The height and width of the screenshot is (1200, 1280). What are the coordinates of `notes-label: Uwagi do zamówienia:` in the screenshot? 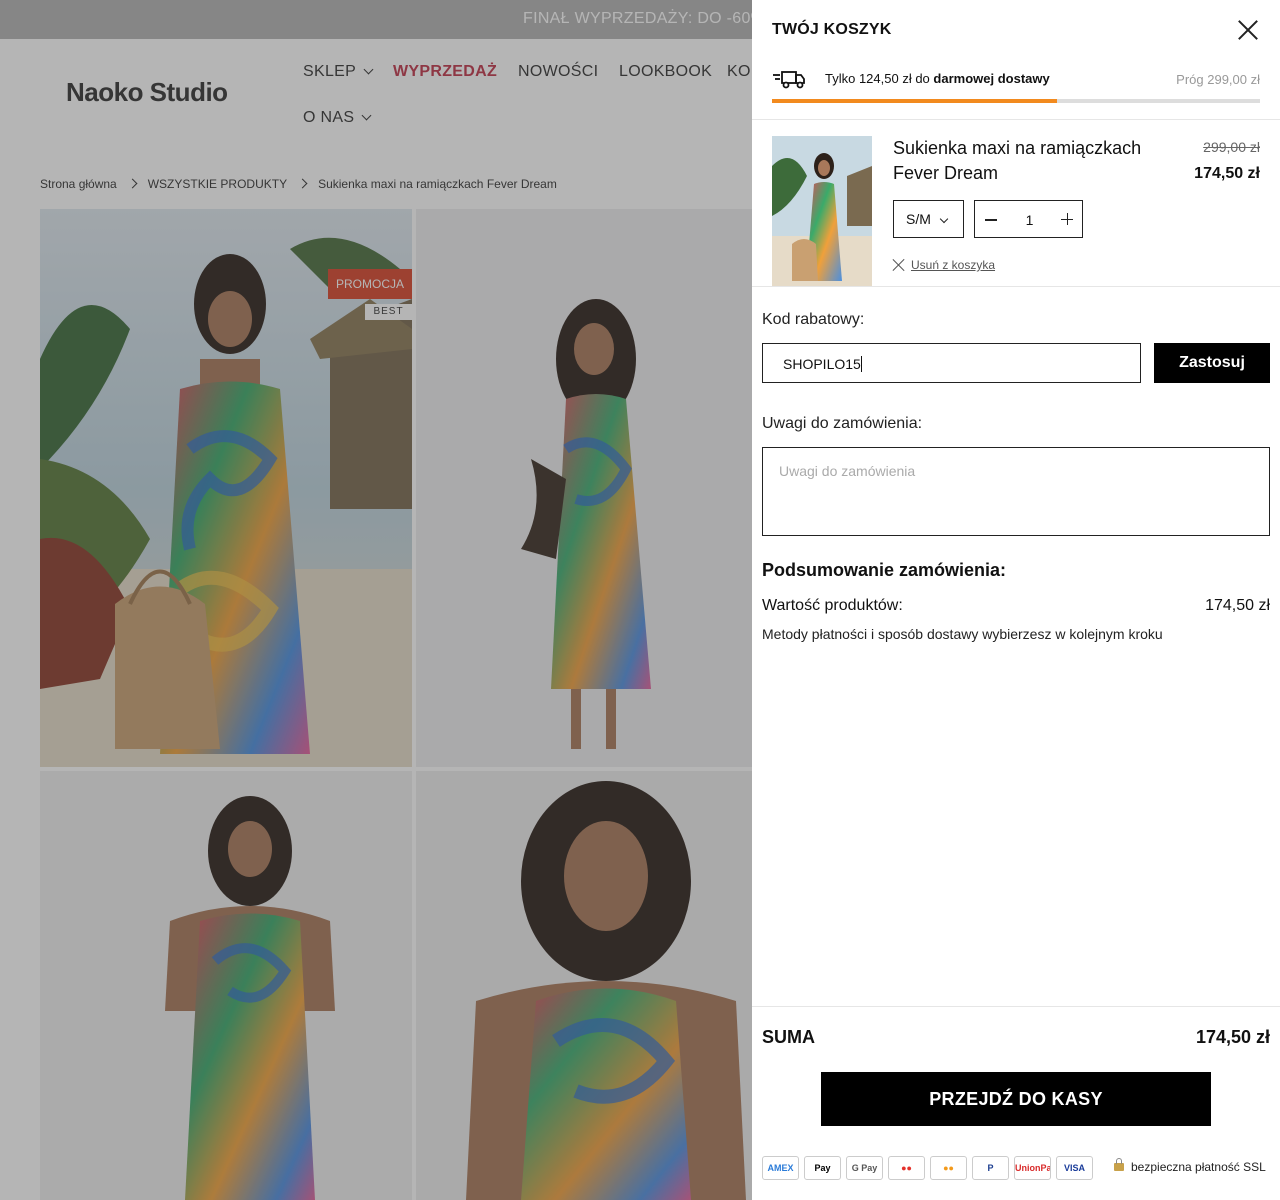 It's located at (842, 423).